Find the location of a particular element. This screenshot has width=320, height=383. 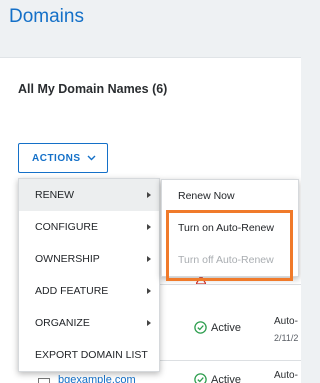

menu-item-configure: CONFIGURE is located at coordinates (89, 227).